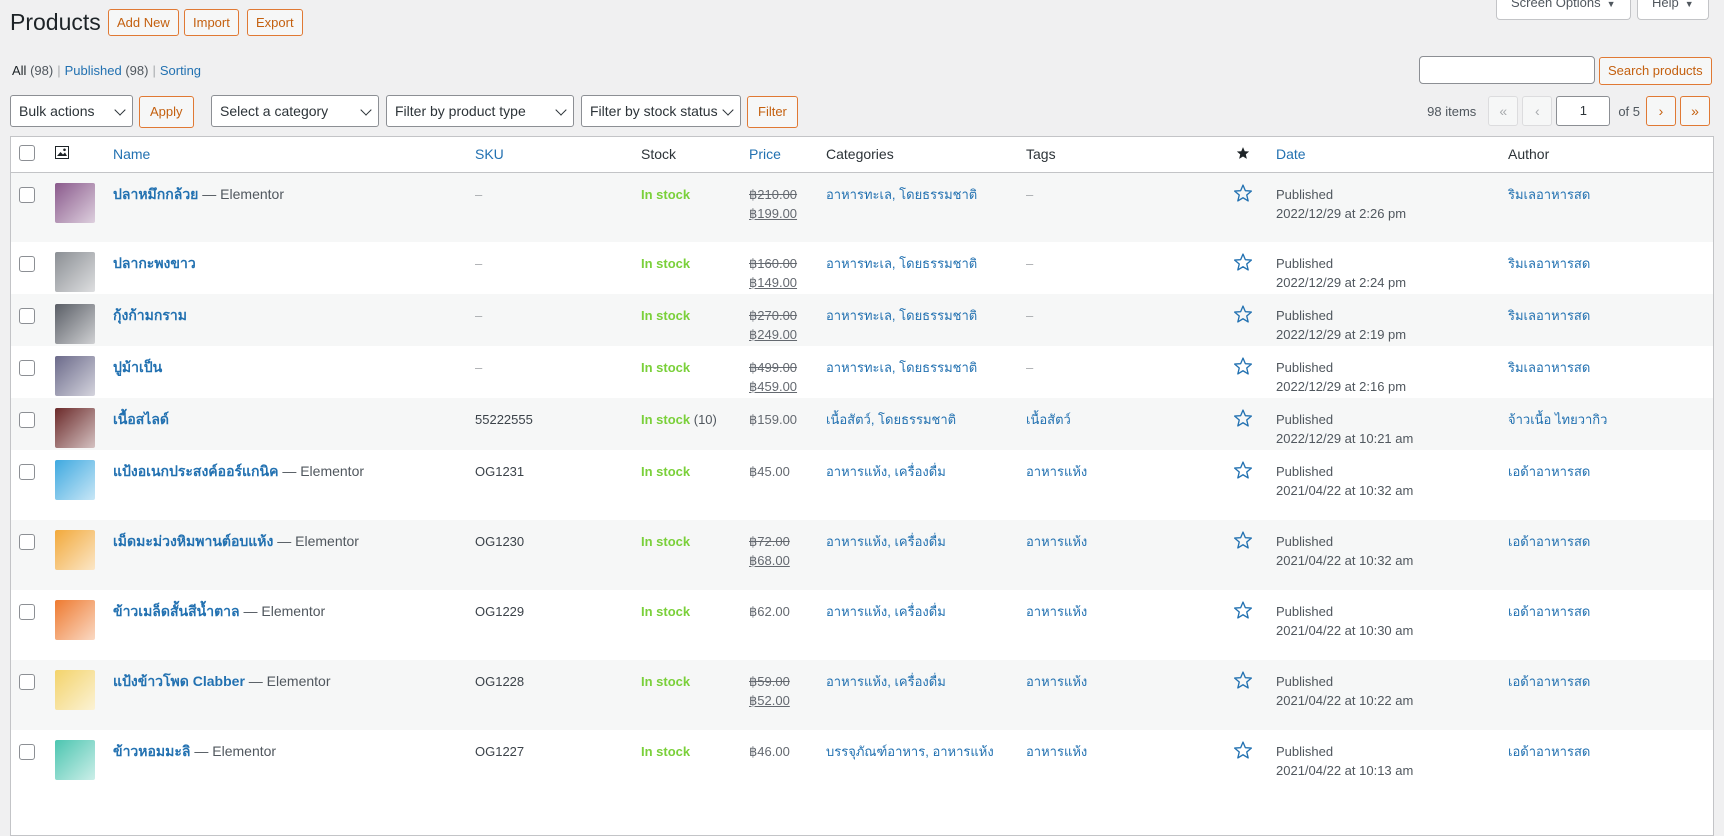  What do you see at coordinates (1048, 419) in the screenshot?
I see `tags-links: เนื้อสัตว์` at bounding box center [1048, 419].